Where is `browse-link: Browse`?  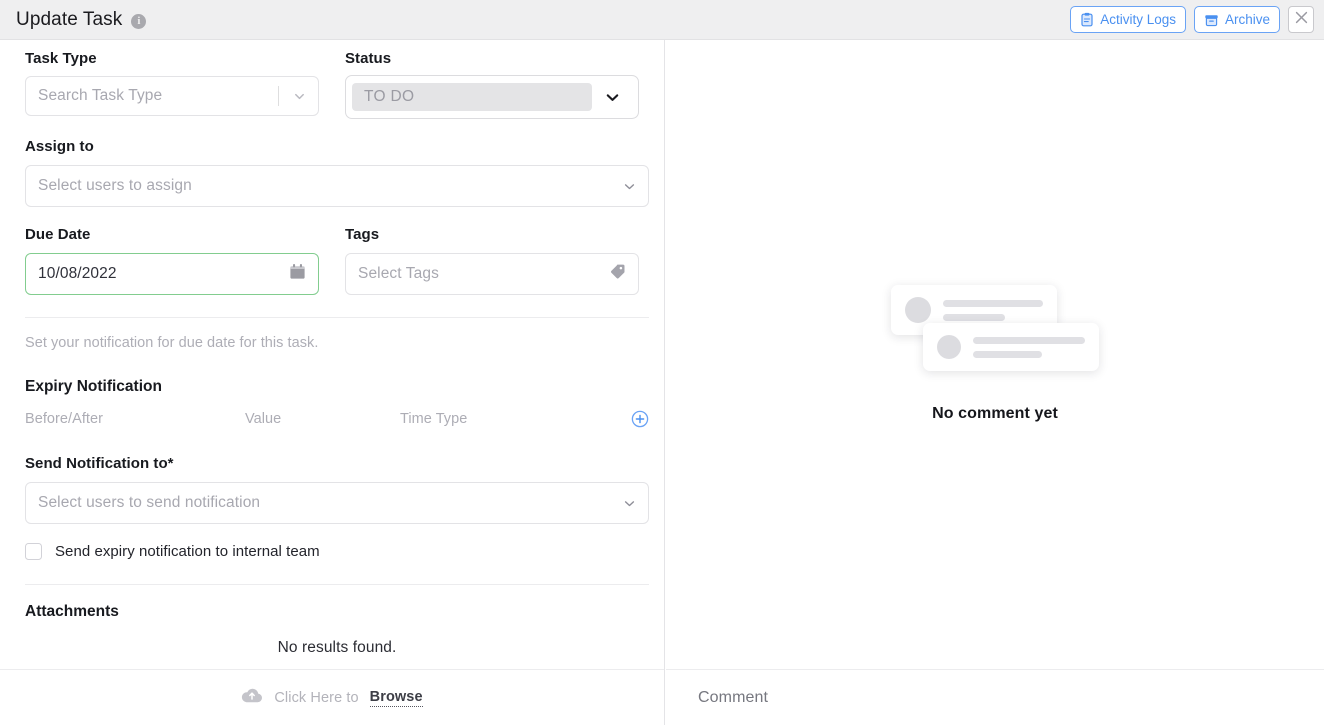 browse-link: Browse is located at coordinates (396, 698).